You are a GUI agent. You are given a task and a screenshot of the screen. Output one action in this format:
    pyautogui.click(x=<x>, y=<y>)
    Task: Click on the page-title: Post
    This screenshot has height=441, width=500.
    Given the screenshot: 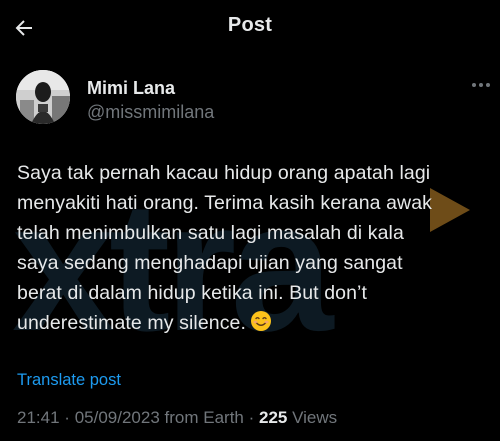 What is the action you would take?
    pyautogui.click(x=250, y=25)
    